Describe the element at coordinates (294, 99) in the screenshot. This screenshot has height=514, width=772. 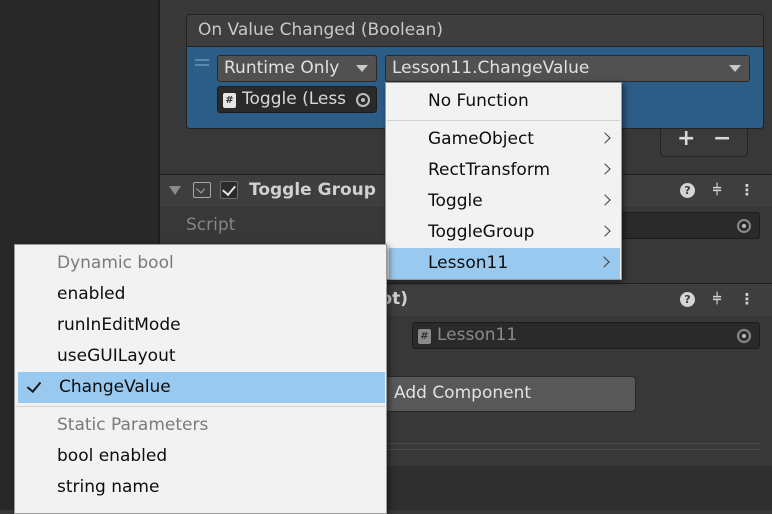
I see `target-object-value: Toggle (Less` at that location.